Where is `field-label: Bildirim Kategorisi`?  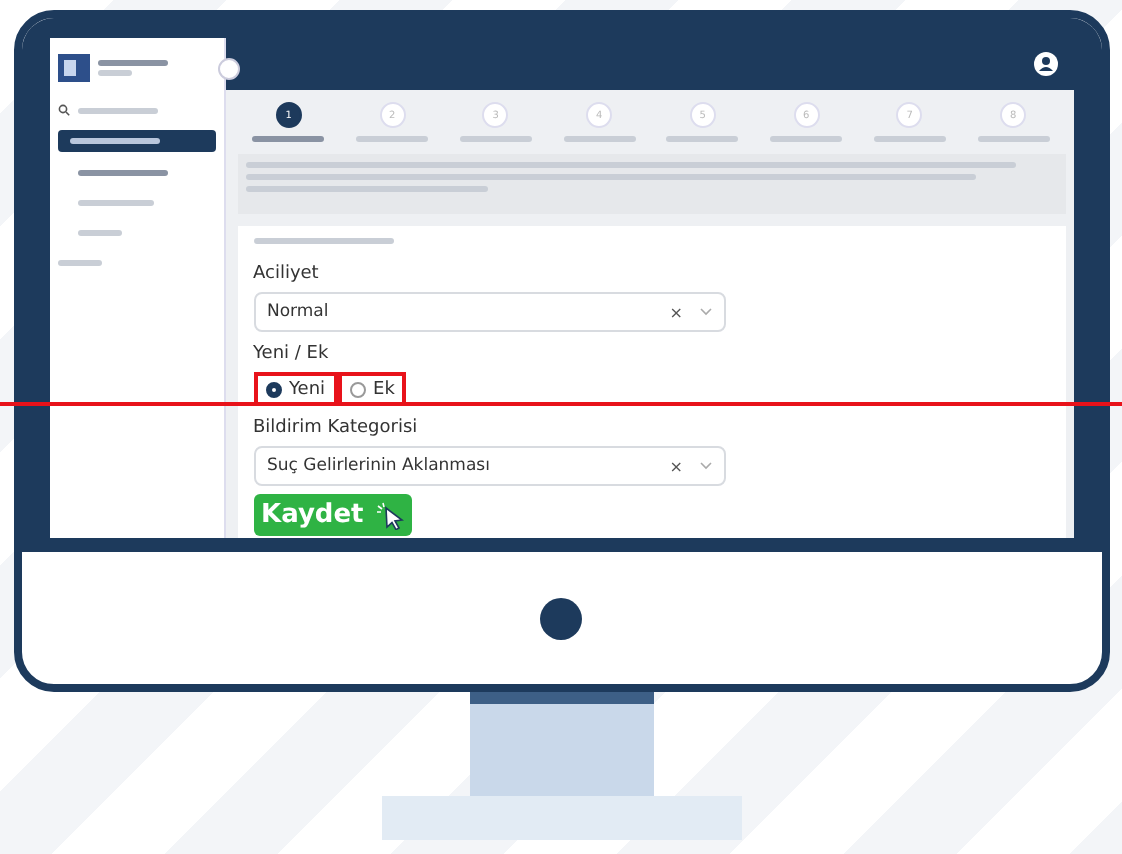 field-label: Bildirim Kategorisi is located at coordinates (335, 428).